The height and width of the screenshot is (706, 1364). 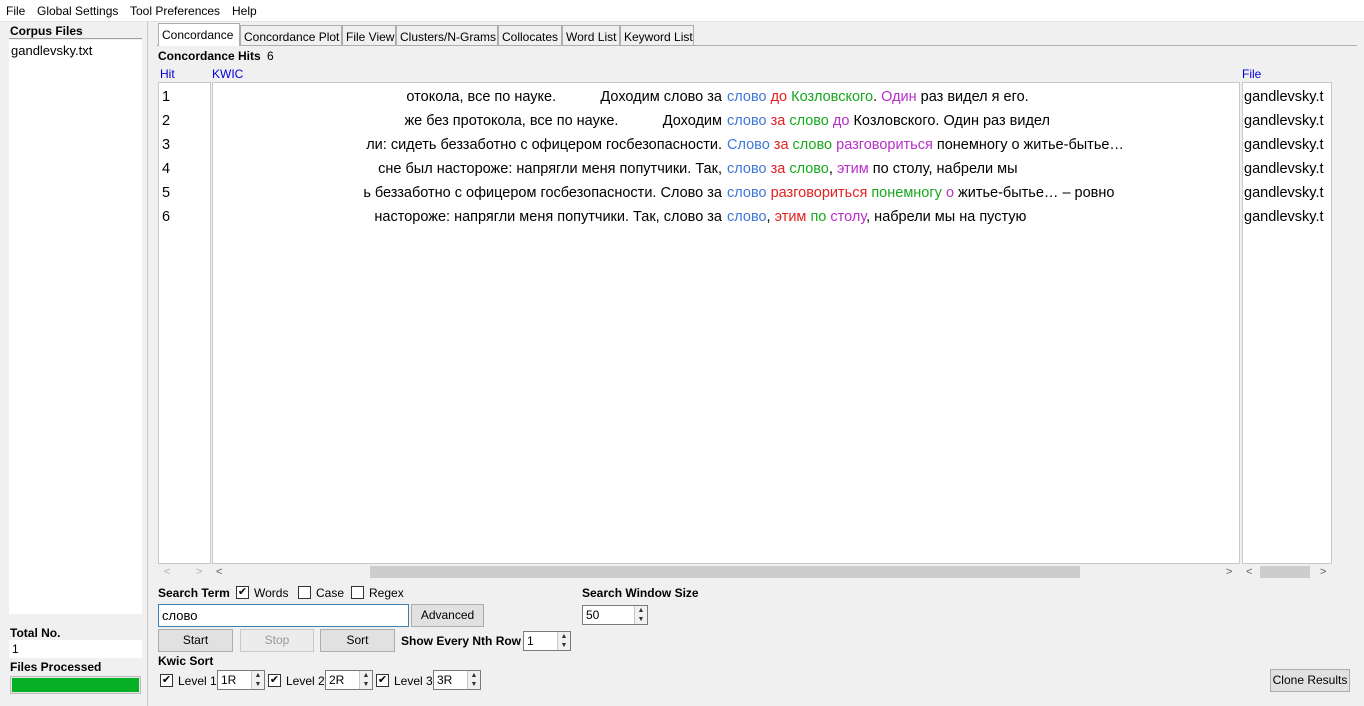 I want to click on kwic-text: ,, so click(x=770, y=217).